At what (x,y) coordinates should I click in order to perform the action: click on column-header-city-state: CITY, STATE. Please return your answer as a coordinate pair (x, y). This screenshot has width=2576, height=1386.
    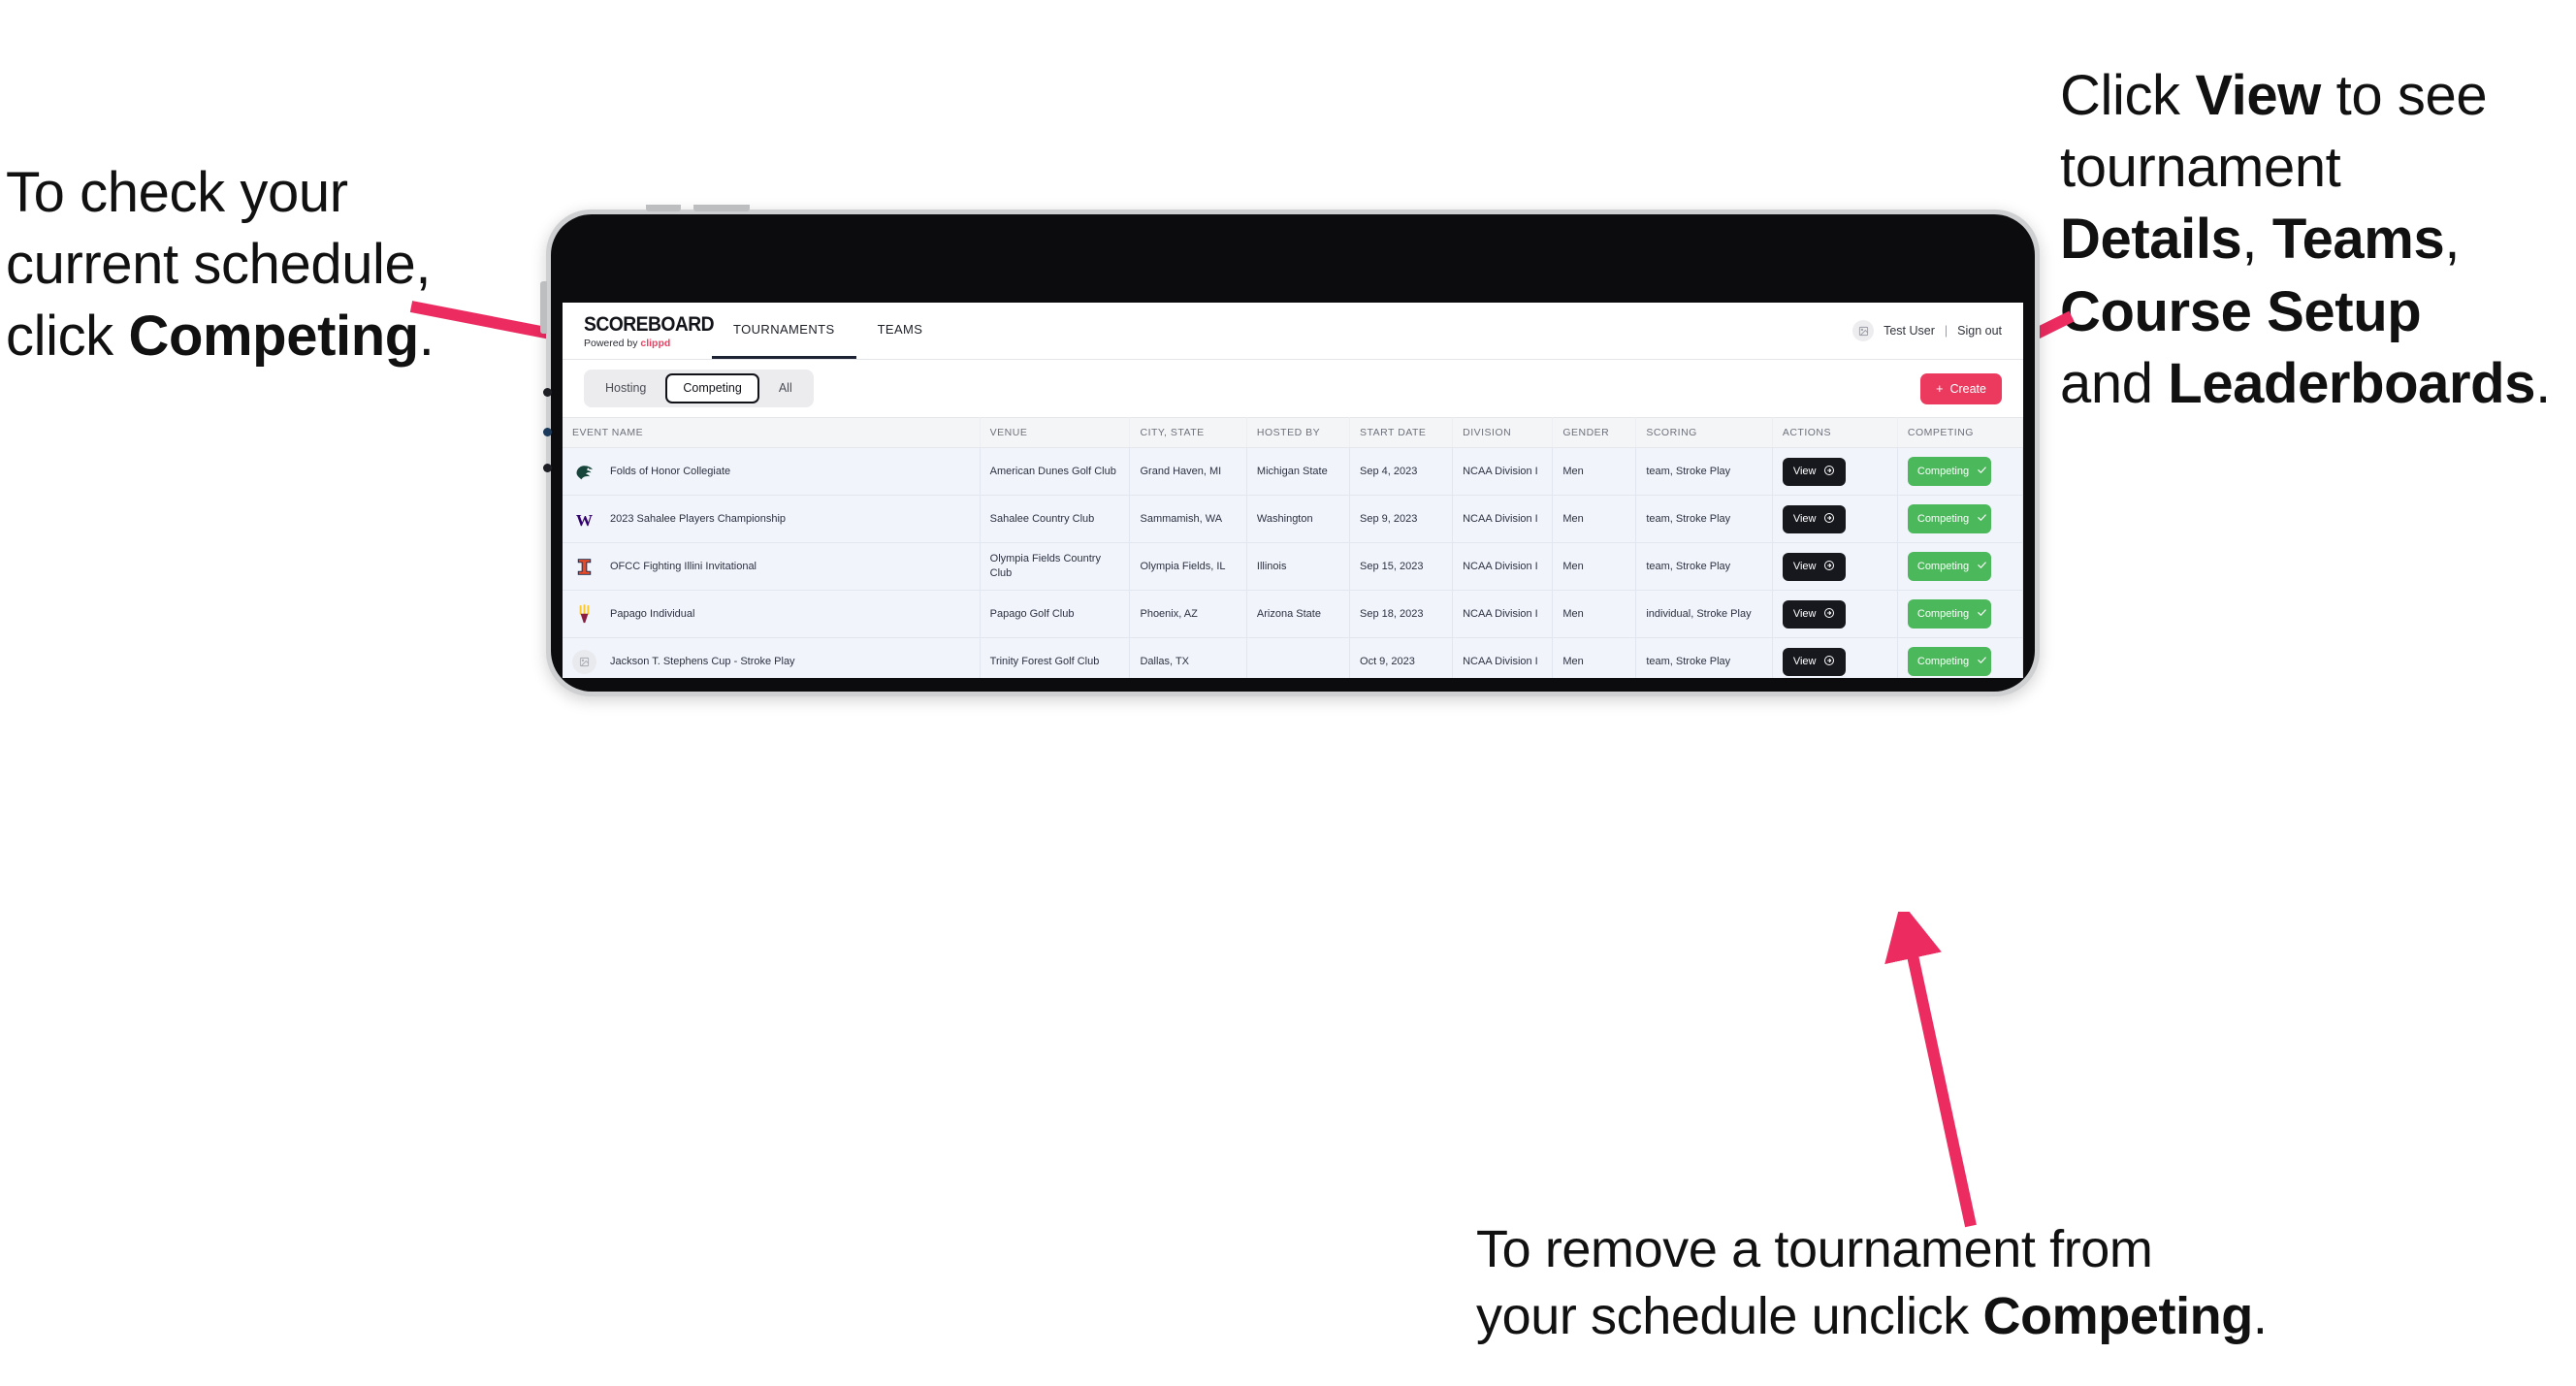
    Looking at the image, I should click on (1188, 432).